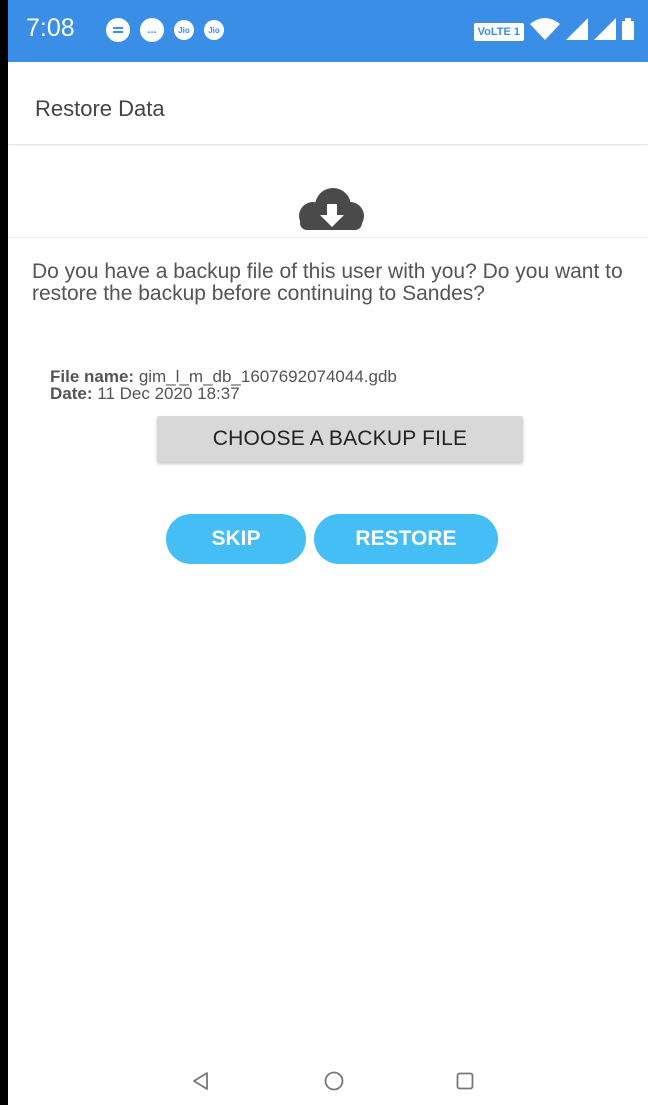 Image resolution: width=648 pixels, height=1105 pixels. Describe the element at coordinates (168, 393) in the screenshot. I see `date-value: 11 Dec 2020 18:37` at that location.